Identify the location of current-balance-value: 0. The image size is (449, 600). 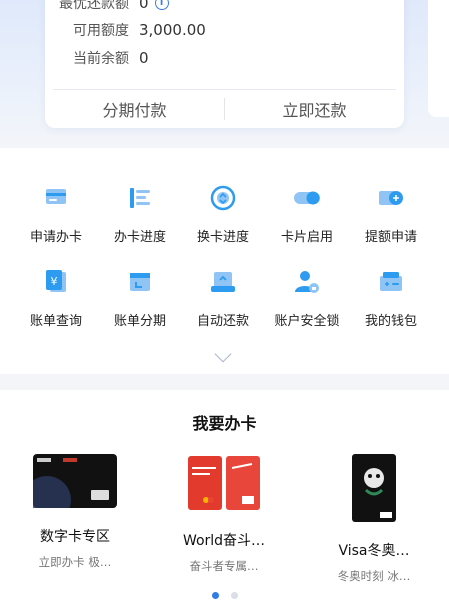
(144, 58).